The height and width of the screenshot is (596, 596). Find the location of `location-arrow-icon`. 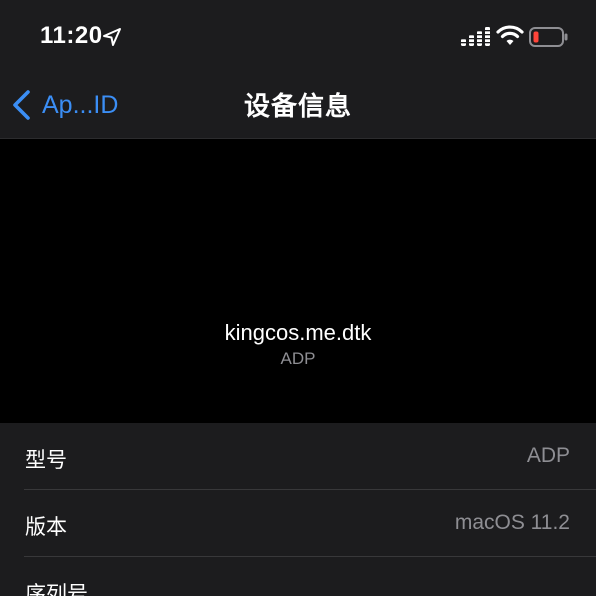

location-arrow-icon is located at coordinates (112, 37).